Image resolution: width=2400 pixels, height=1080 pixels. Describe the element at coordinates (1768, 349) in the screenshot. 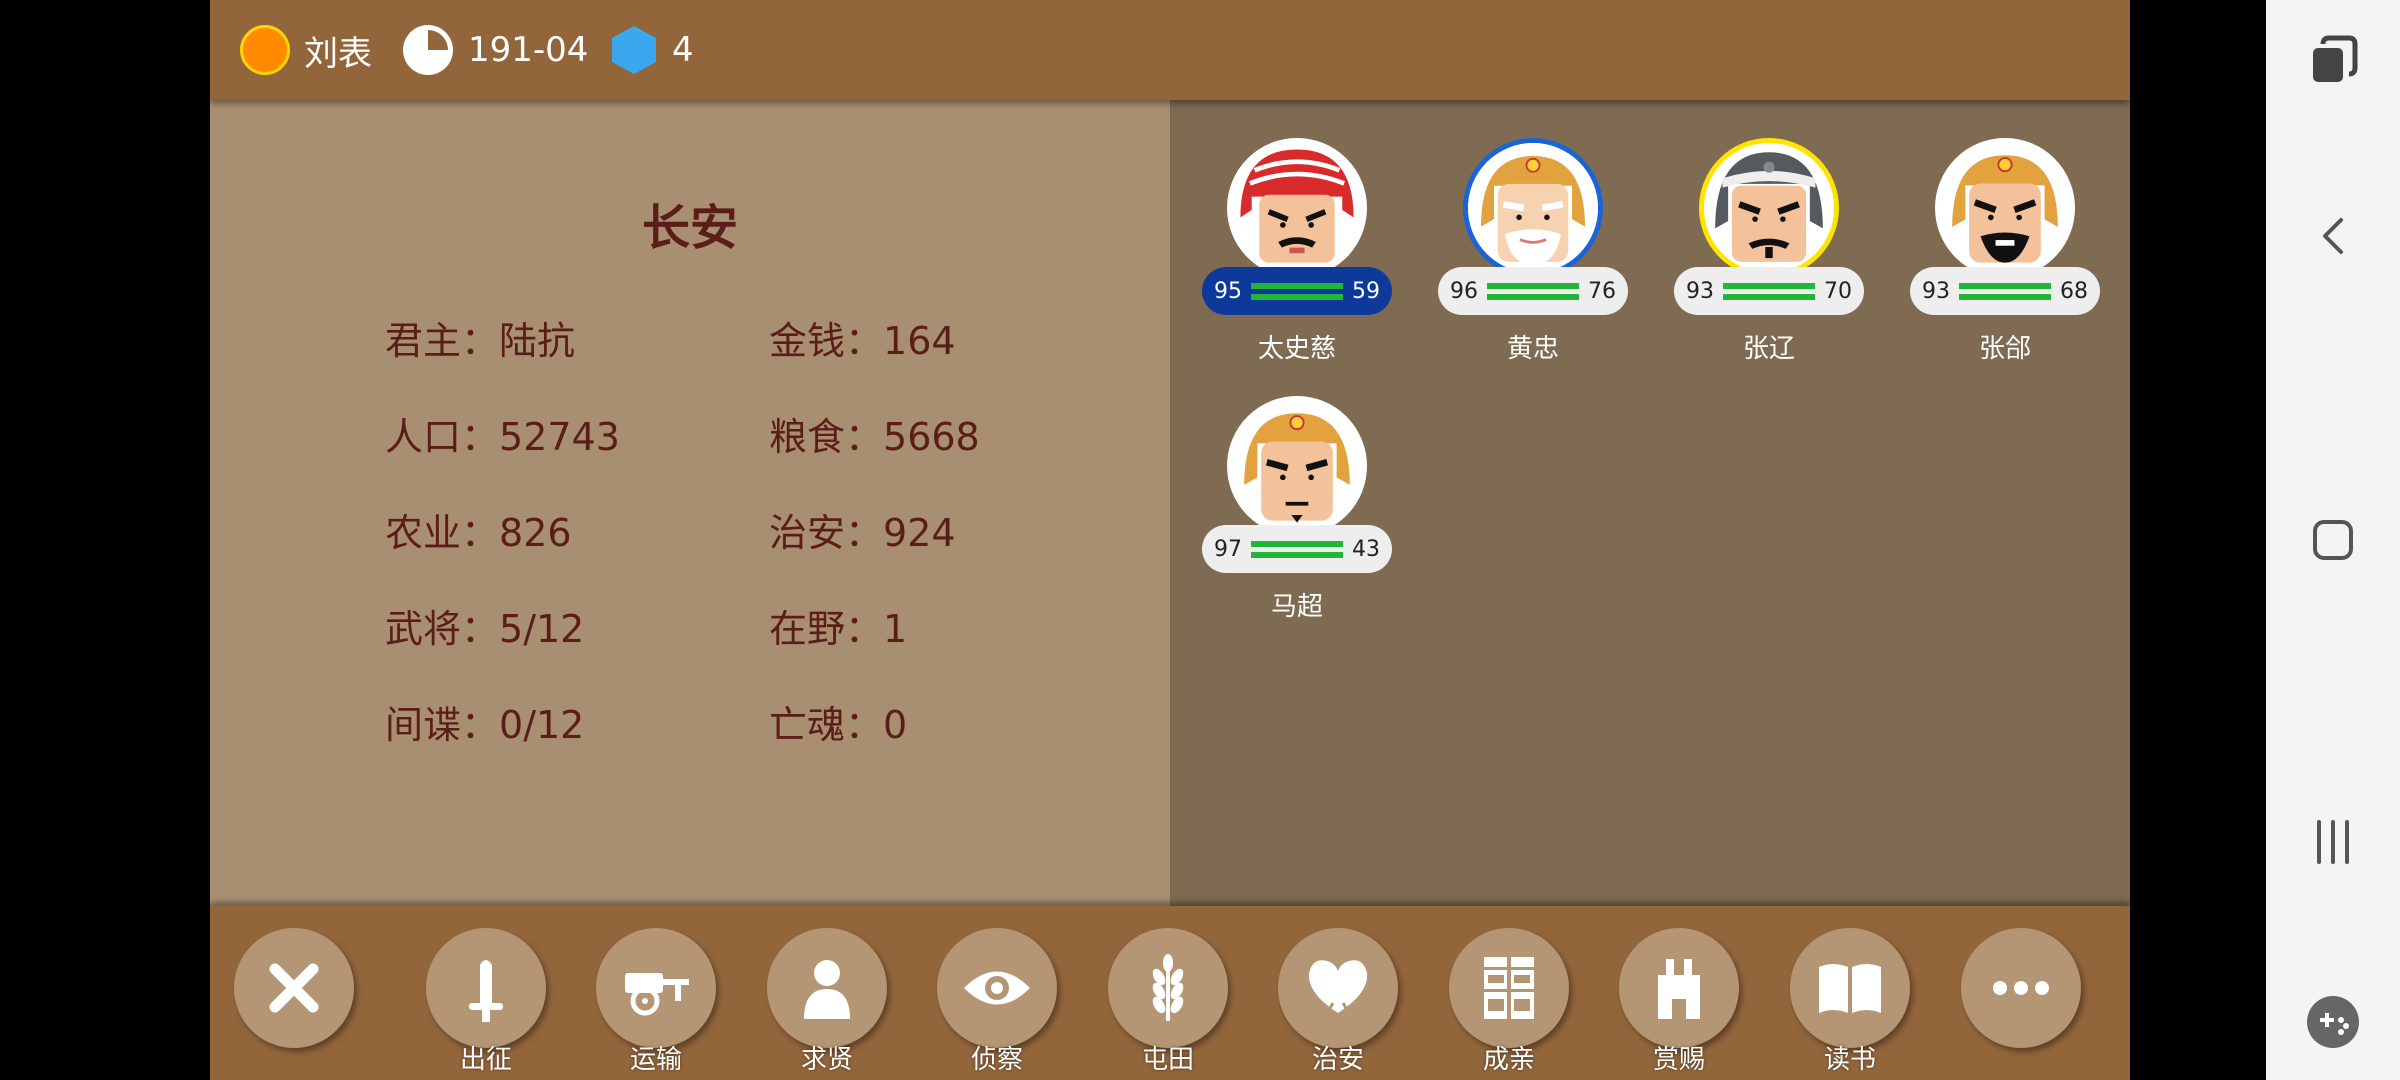

I see `general-name: 张辽` at that location.